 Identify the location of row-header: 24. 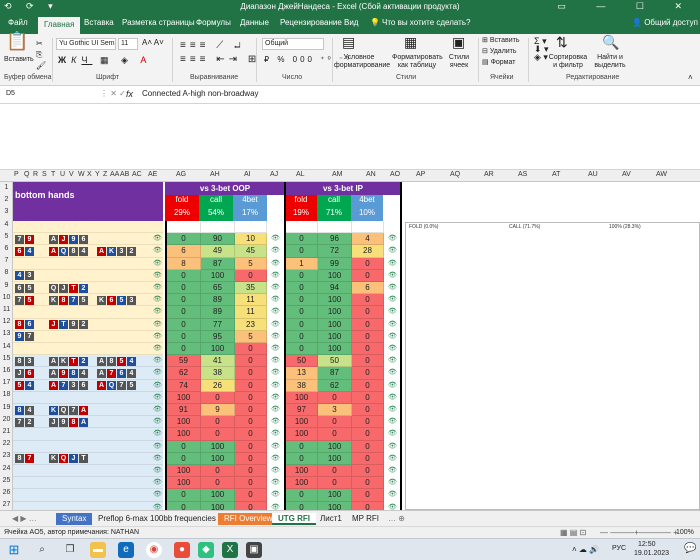
(6, 468).